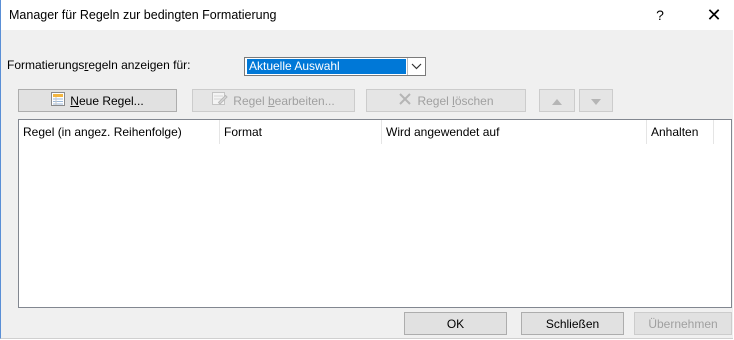 This screenshot has width=734, height=340. What do you see at coordinates (99, 65) in the screenshot?
I see `show-rules-label: Formatierungsregeln anzeigen für:` at bounding box center [99, 65].